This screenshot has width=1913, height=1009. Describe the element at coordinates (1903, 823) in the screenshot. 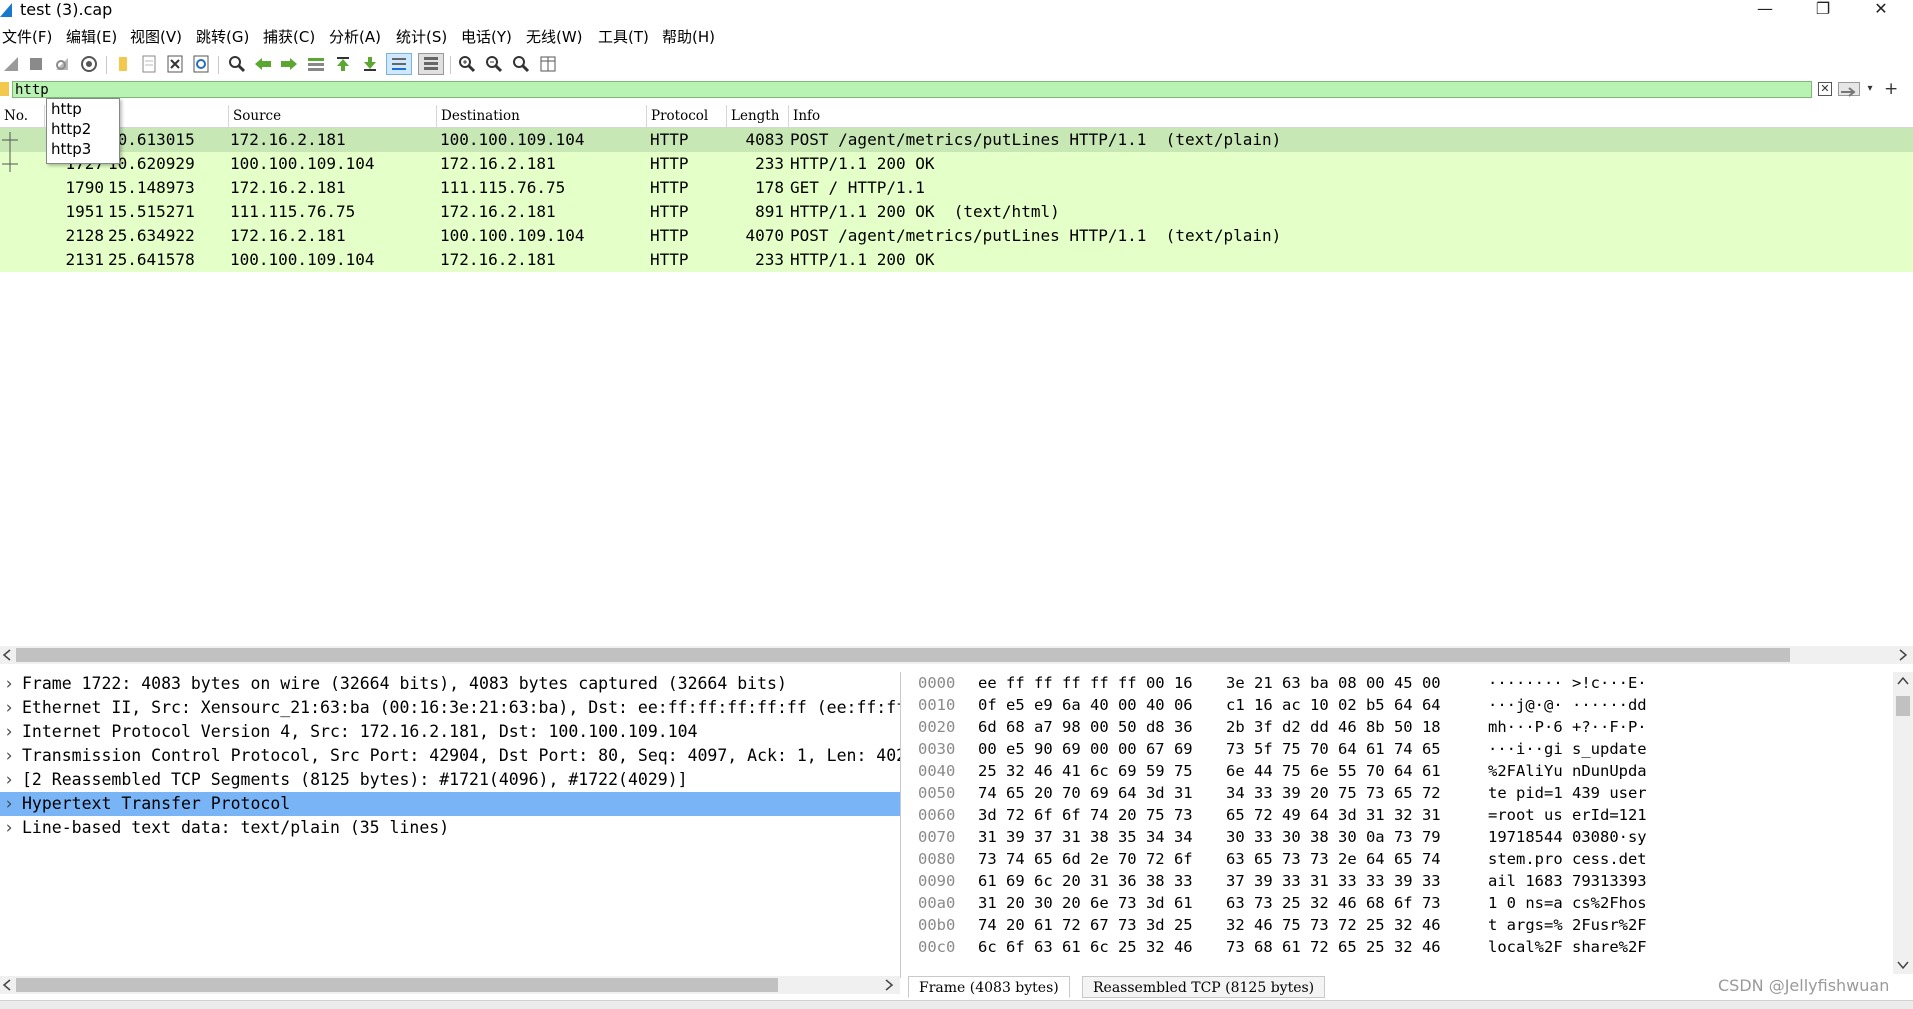

I see `bytes-vertical-scrollbar` at that location.